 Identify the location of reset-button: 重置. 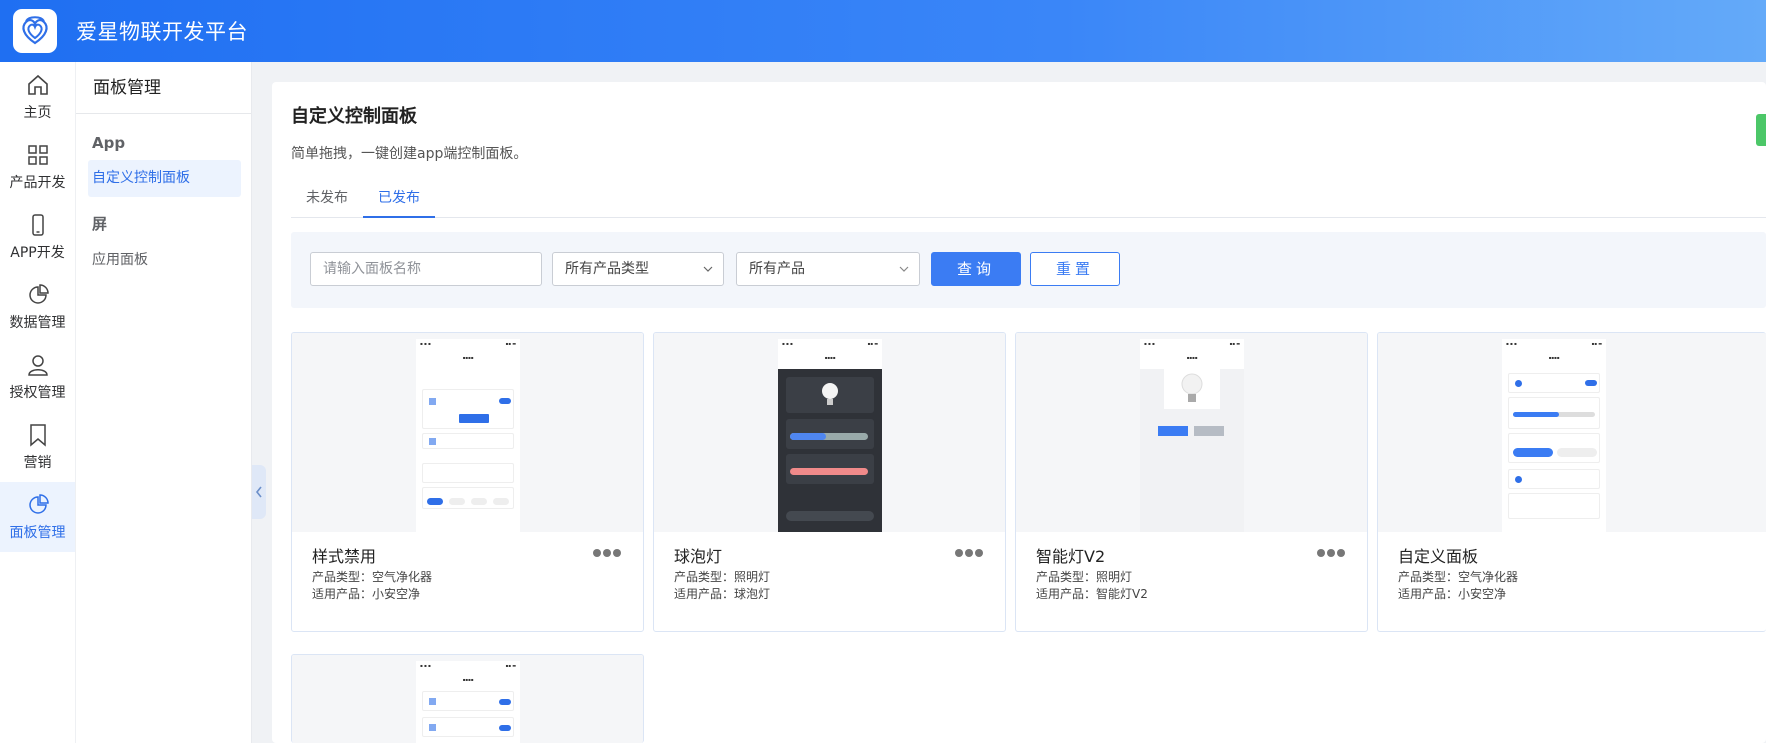
(1075, 269).